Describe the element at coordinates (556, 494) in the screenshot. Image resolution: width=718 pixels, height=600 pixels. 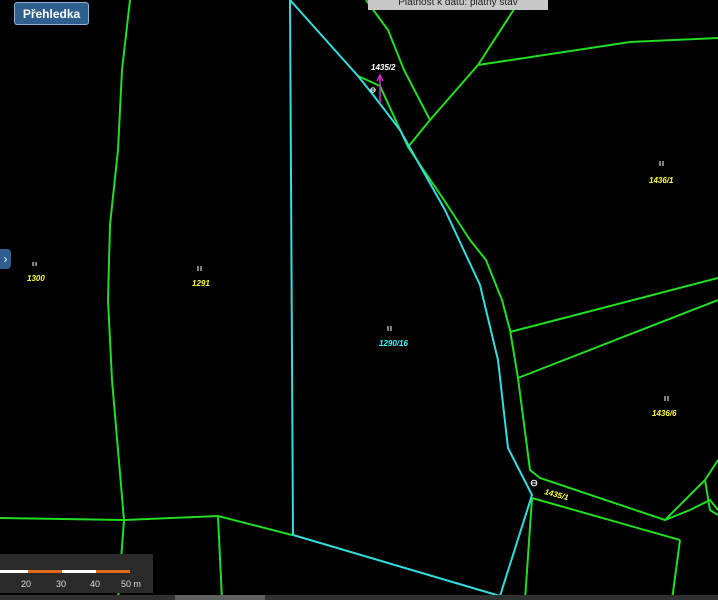
I see `parcel-label-1435-1: 1435/1` at that location.